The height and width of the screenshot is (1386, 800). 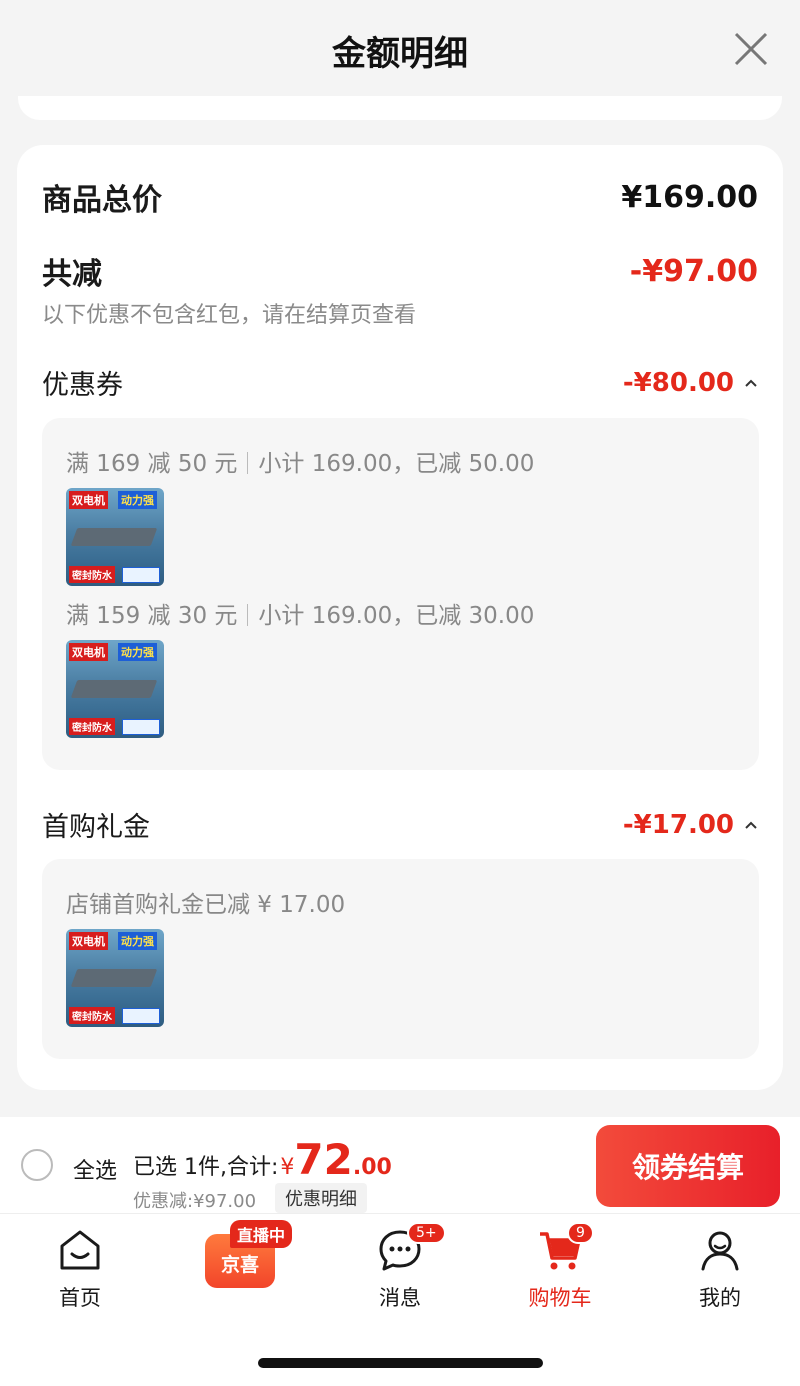 What do you see at coordinates (720, 1251) in the screenshot?
I see `user-icon` at bounding box center [720, 1251].